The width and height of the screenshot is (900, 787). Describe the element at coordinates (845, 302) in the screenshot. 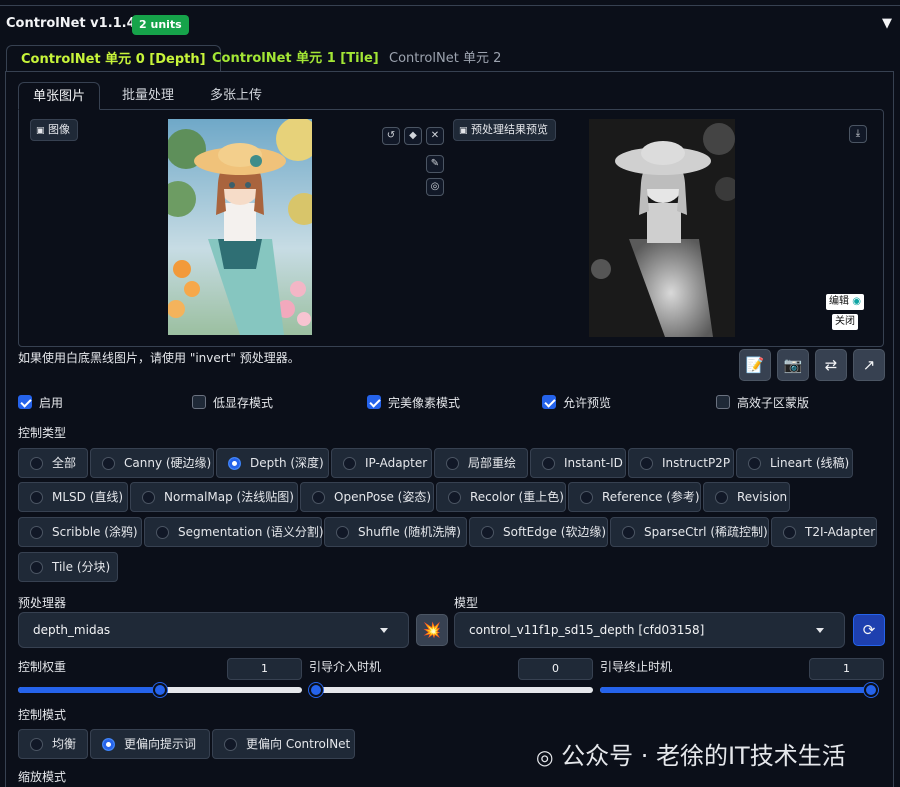

I see `edit-button: 编辑 ◉` at that location.